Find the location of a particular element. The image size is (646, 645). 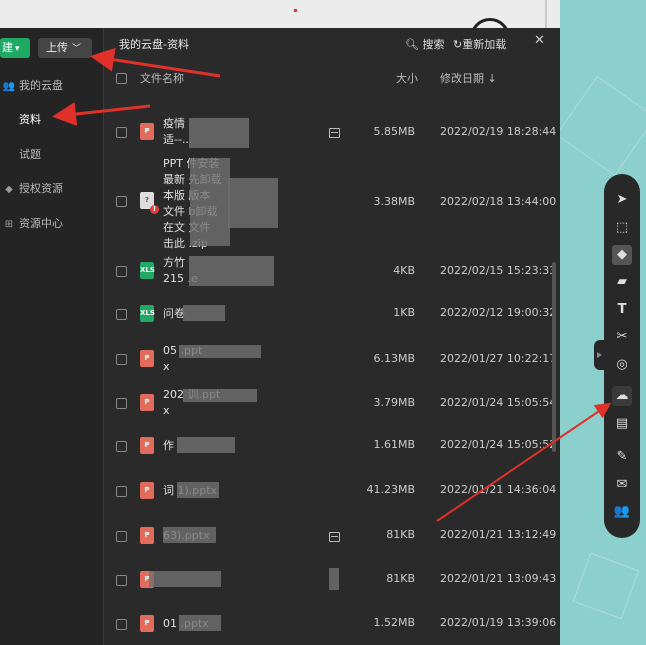

reload-button: ↻重新加载 is located at coordinates (479, 44).